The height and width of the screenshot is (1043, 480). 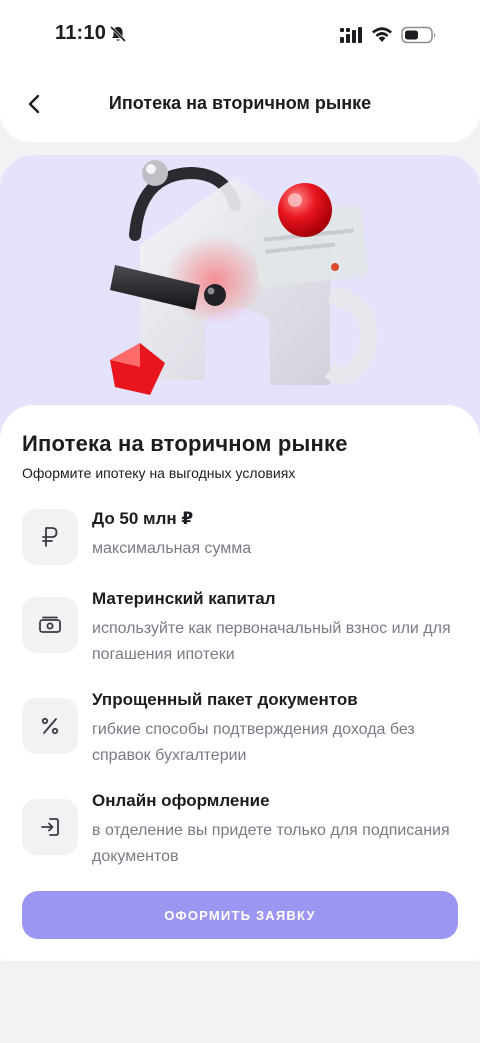 What do you see at coordinates (382, 34) in the screenshot?
I see `wifi-icon` at bounding box center [382, 34].